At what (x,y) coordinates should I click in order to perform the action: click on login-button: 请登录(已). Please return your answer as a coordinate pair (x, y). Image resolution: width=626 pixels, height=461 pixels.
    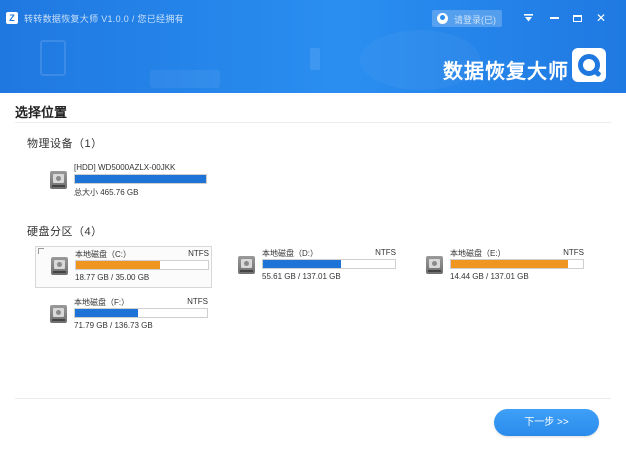
    Looking at the image, I should click on (467, 18).